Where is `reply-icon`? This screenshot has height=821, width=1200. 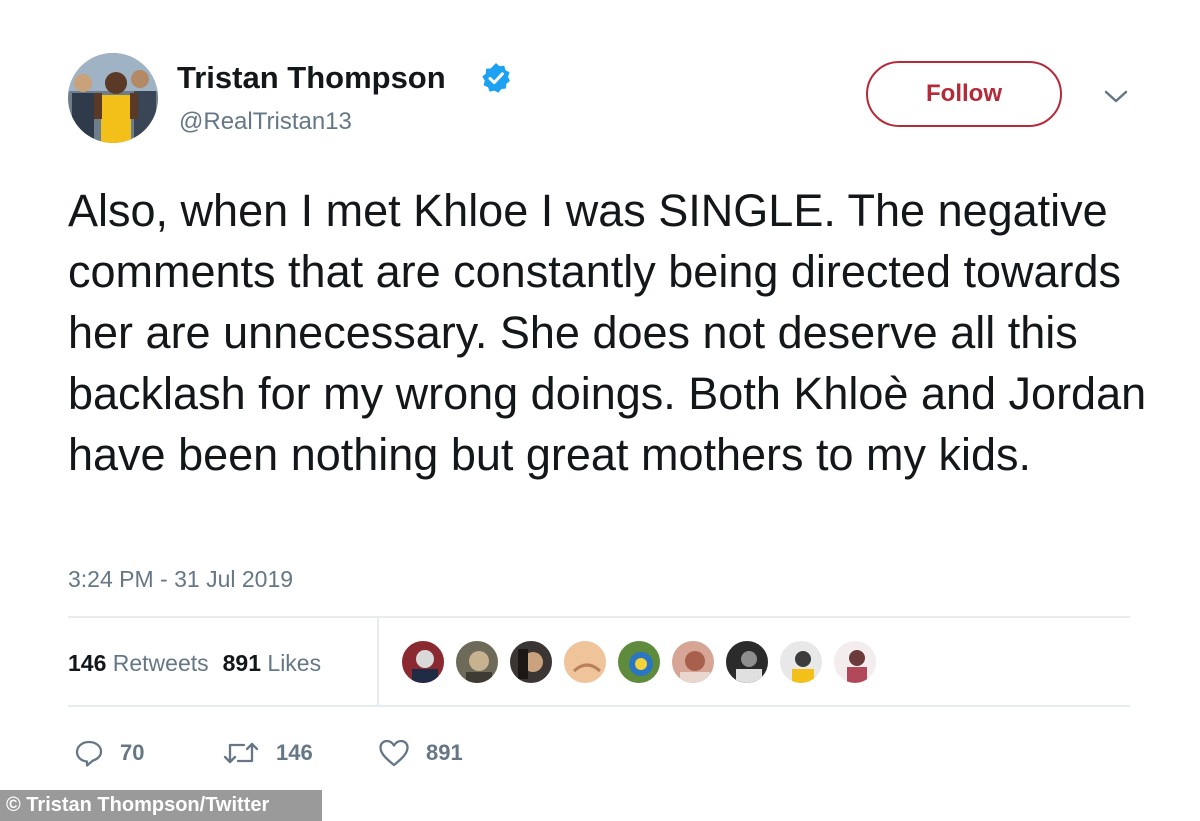
reply-icon is located at coordinates (89, 753).